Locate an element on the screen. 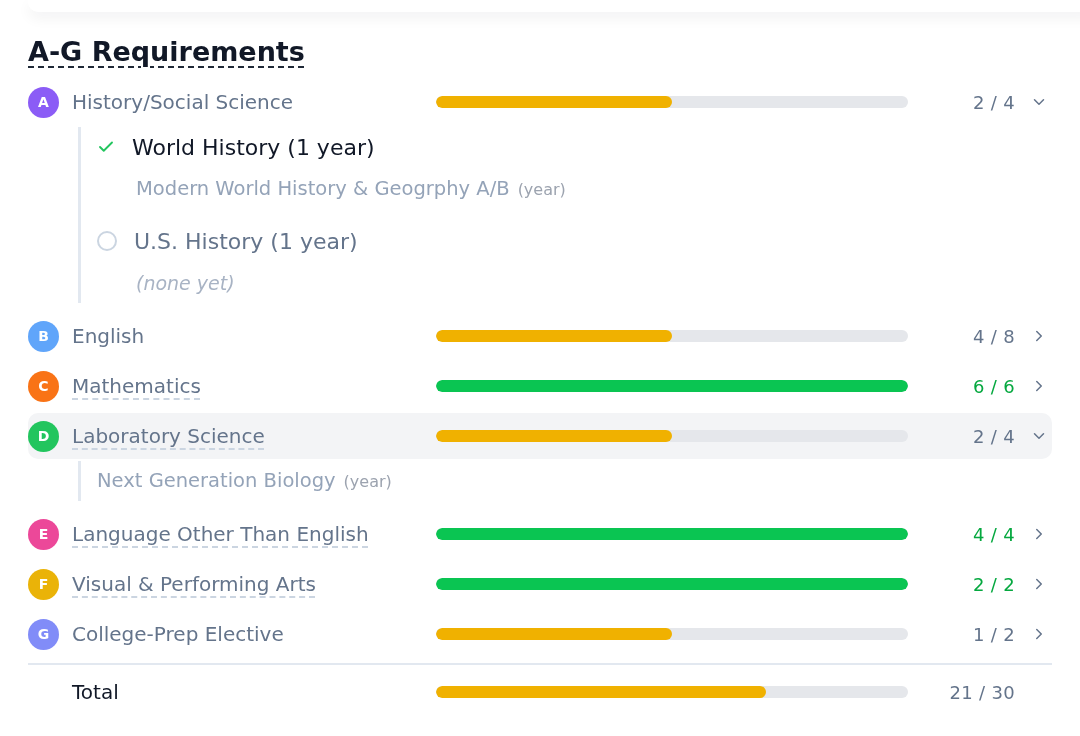 This screenshot has height=736, width=1080. category-label: Visual & Performing Arts is located at coordinates (194, 584).